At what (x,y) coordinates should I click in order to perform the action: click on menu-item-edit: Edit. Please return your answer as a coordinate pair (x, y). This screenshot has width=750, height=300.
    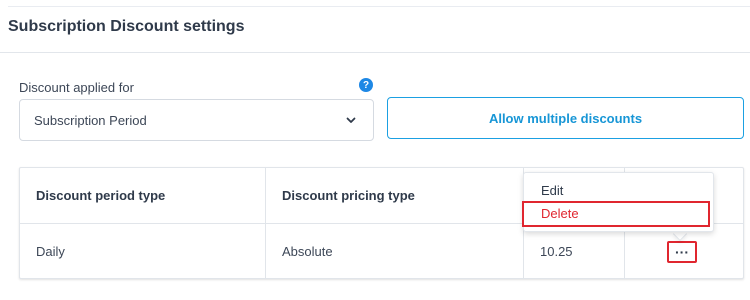
    Looking at the image, I should click on (552, 190).